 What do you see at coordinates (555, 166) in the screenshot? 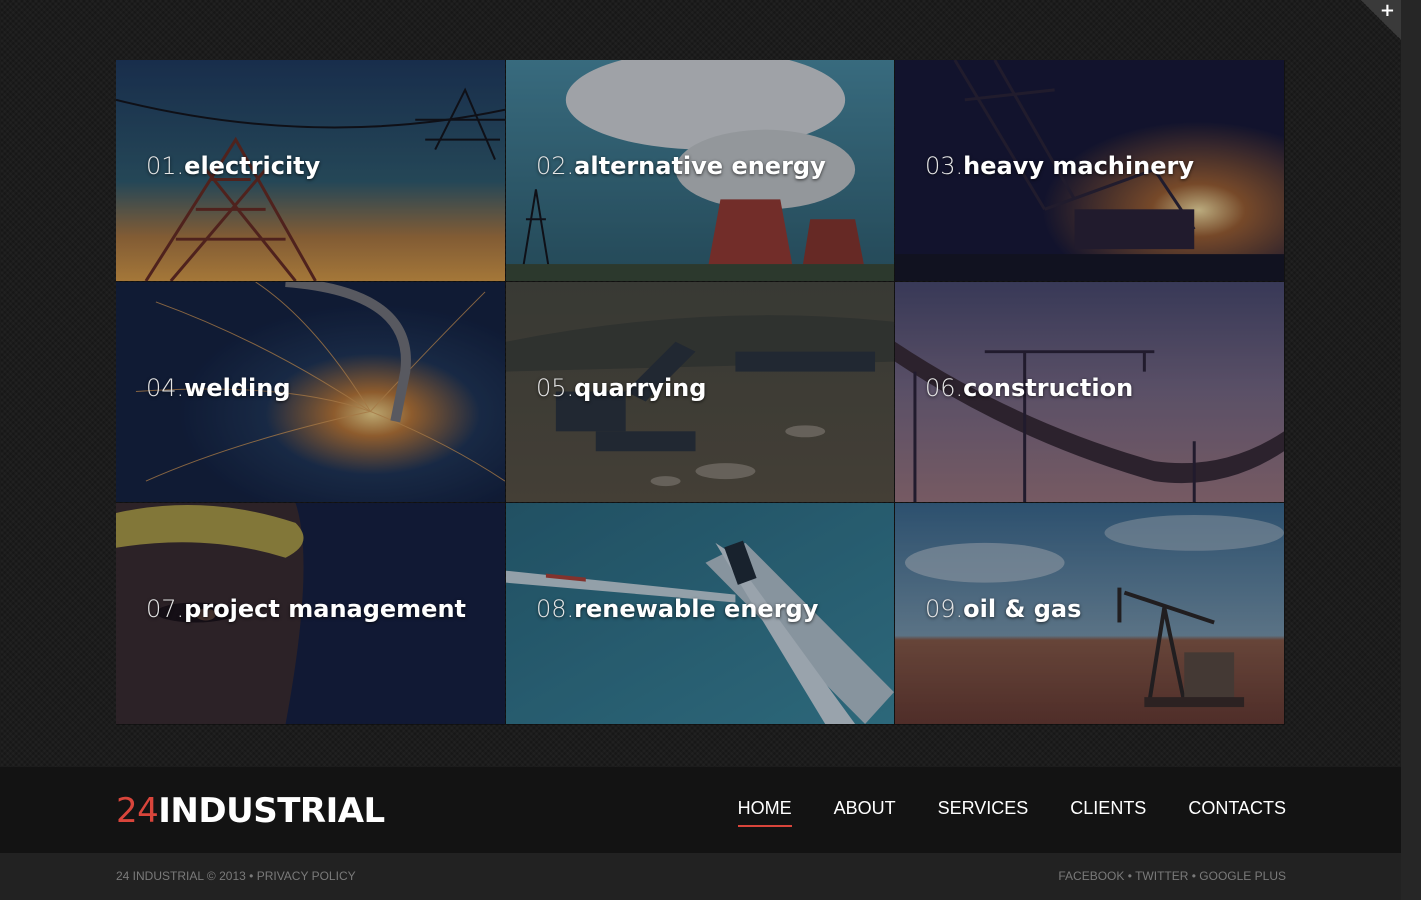
I see `tile-number: 02.` at bounding box center [555, 166].